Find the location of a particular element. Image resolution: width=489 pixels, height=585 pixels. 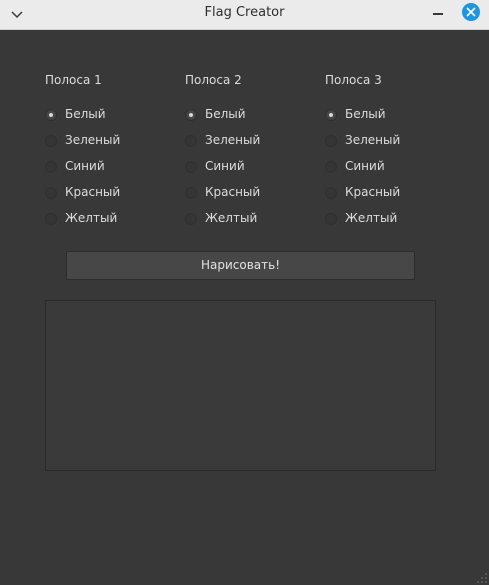

stripe-3-option-green: Зеленый is located at coordinates (385, 147).